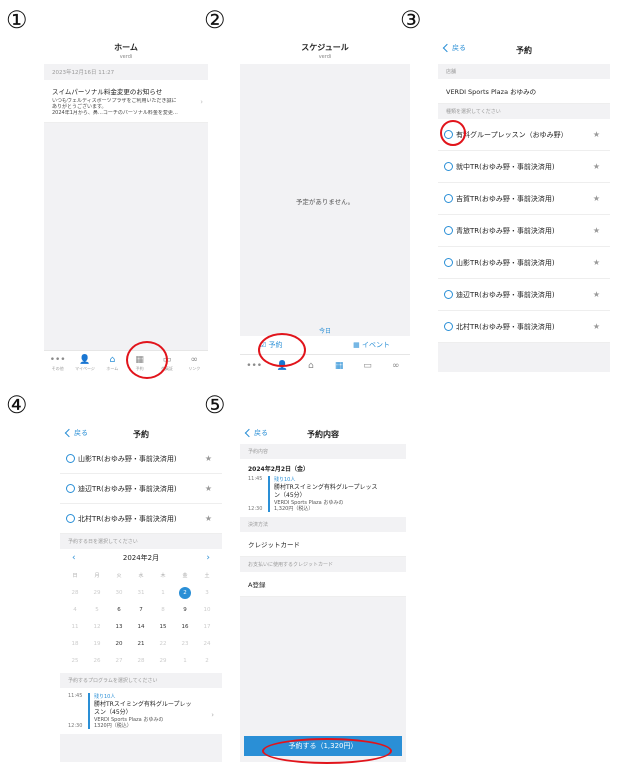 The image size is (618, 767). I want to click on calendar-month: 2024年2月, so click(141, 558).